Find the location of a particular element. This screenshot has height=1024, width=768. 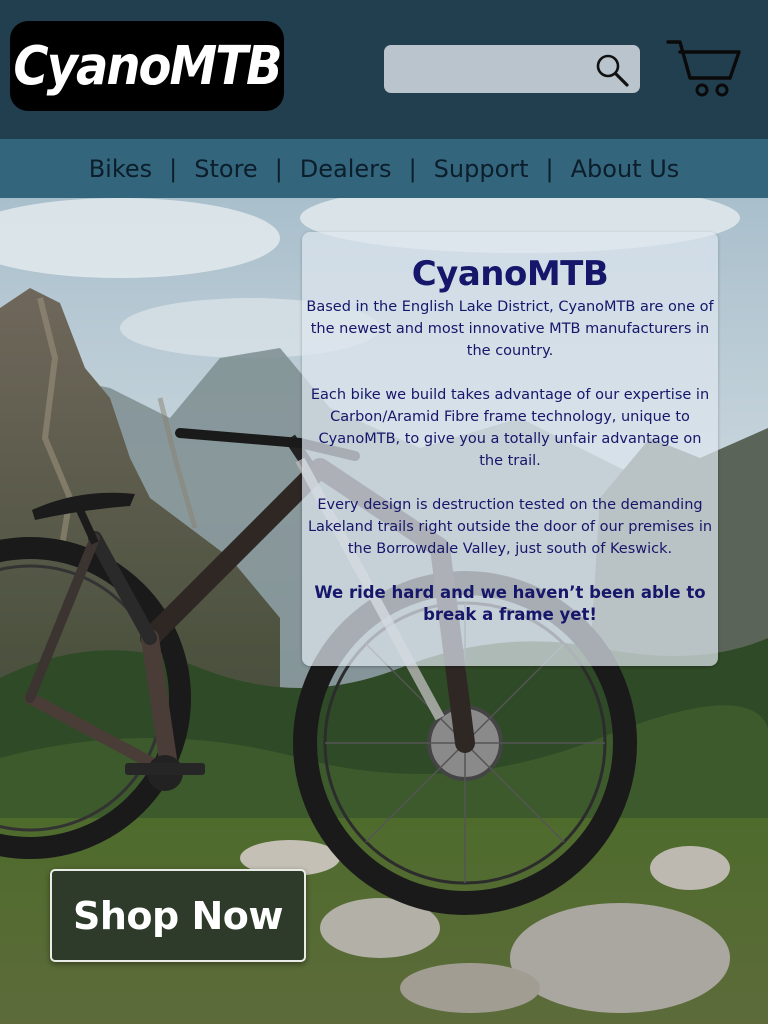

logo: CyanoMTB is located at coordinates (147, 66).